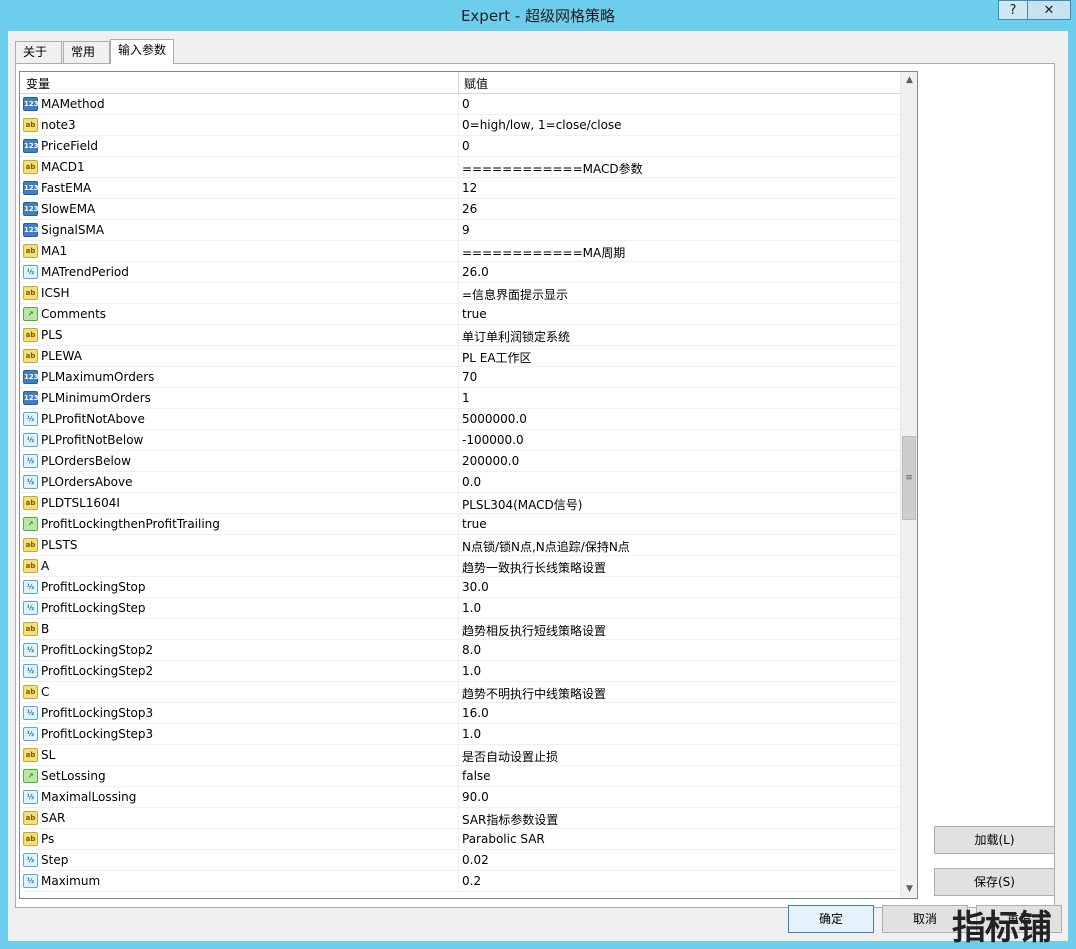 The width and height of the screenshot is (1076, 949). What do you see at coordinates (460, 230) in the screenshot?
I see `table-row: 123 SignalSMA 9` at bounding box center [460, 230].